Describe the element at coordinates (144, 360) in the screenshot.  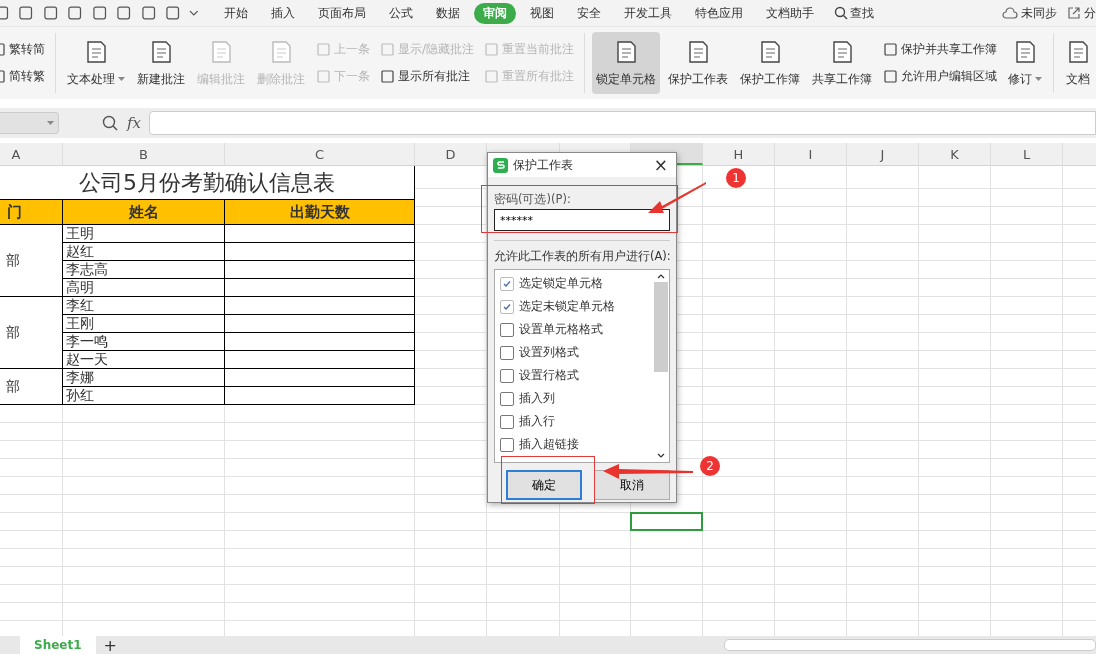
I see `table-cell: 赵一天` at that location.